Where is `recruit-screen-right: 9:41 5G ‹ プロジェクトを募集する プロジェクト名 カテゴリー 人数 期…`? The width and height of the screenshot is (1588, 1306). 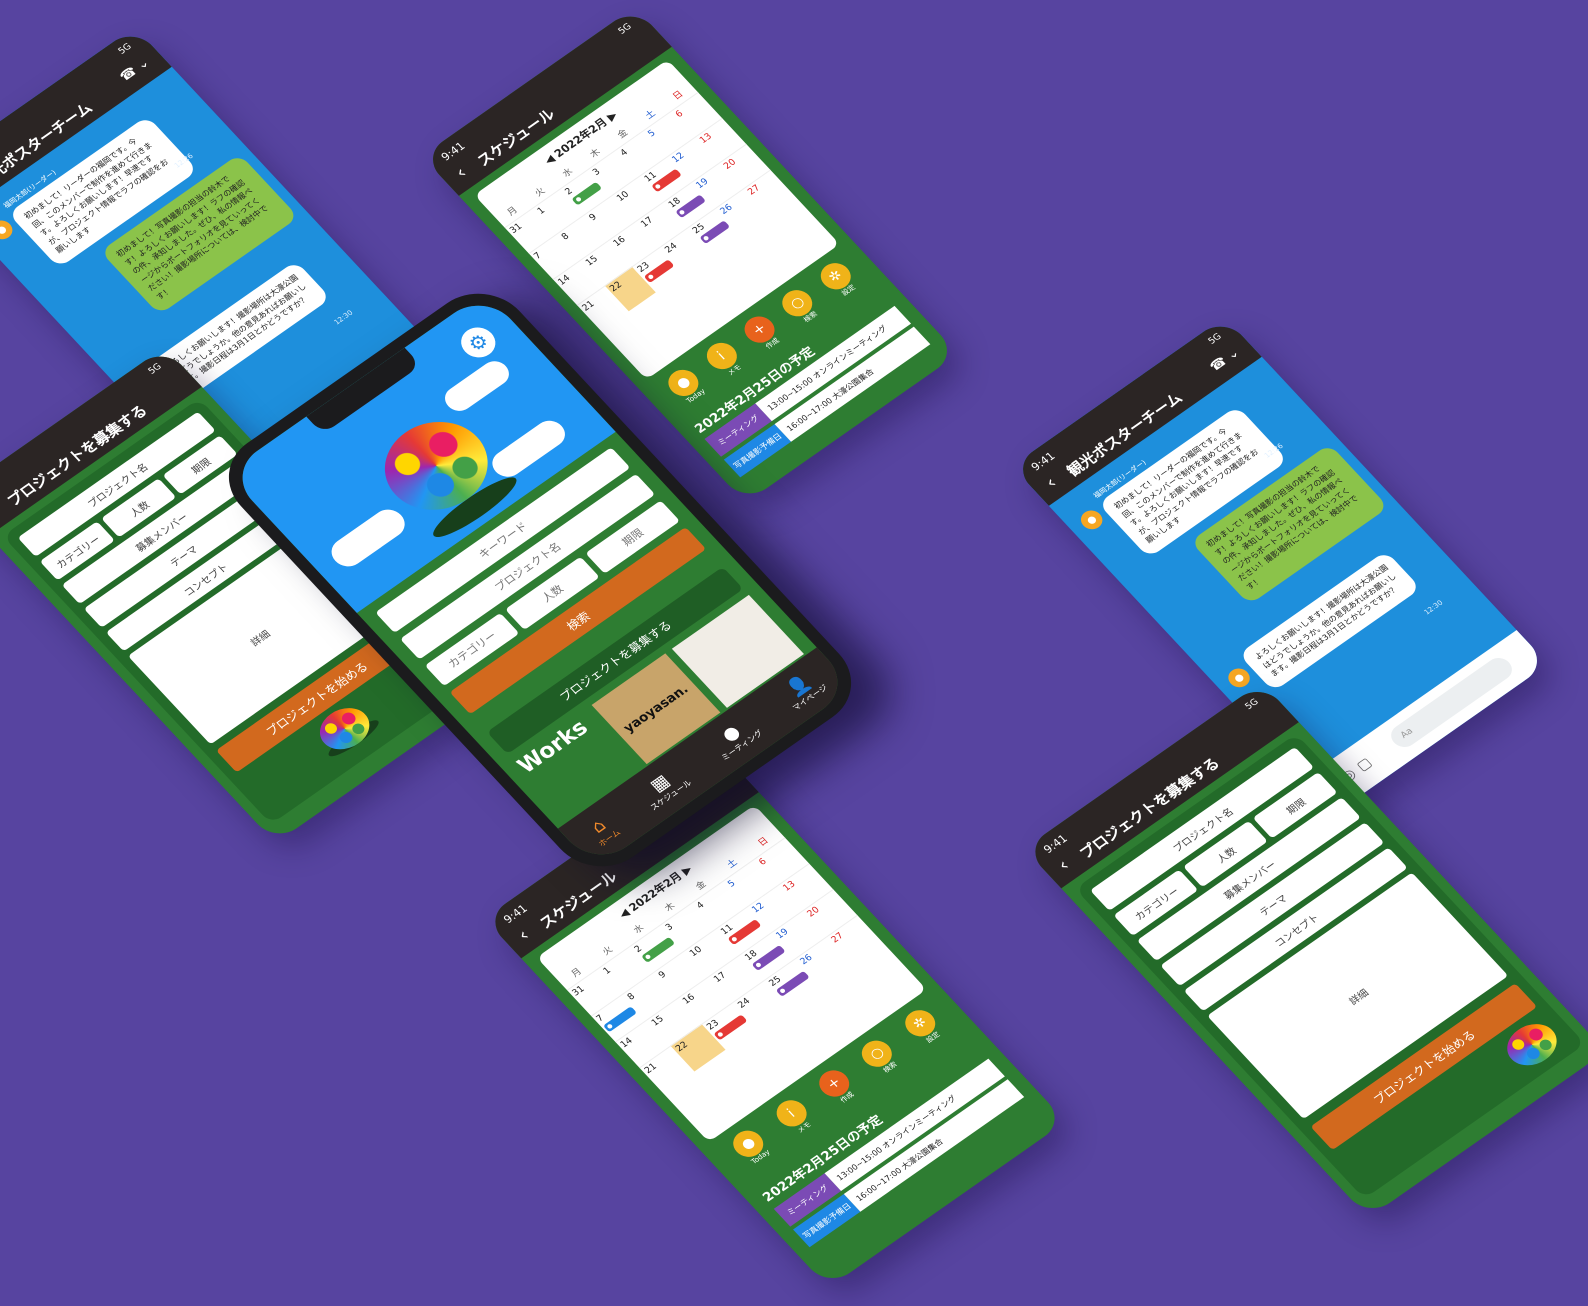 recruit-screen-right: 9:41 5G ‹ プロジェクトを募集する プロジェクト名 カテゴリー 人数 期… is located at coordinates (1306, 950).